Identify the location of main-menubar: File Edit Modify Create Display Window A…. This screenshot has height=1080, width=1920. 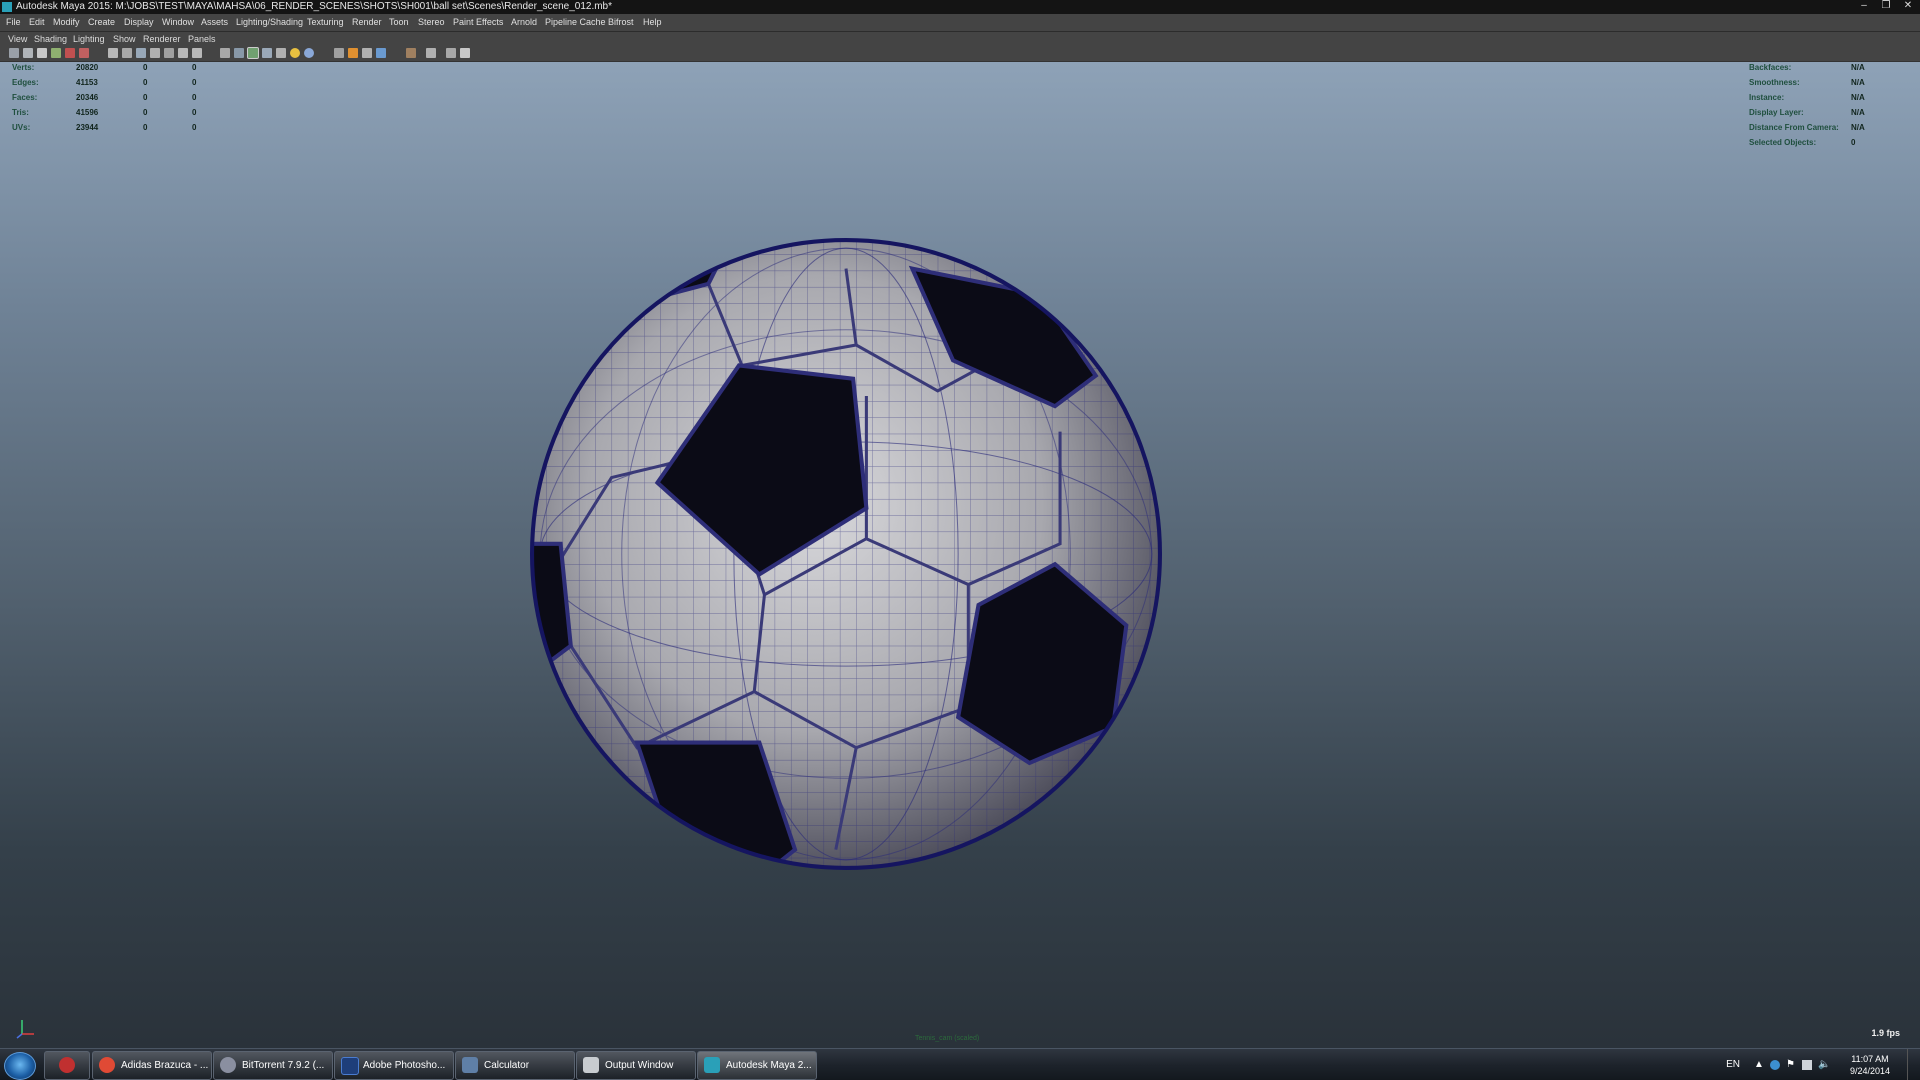
(960, 23).